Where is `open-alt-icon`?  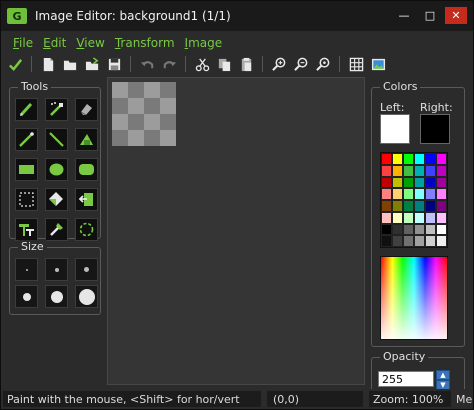
open-alt-icon is located at coordinates (92, 64).